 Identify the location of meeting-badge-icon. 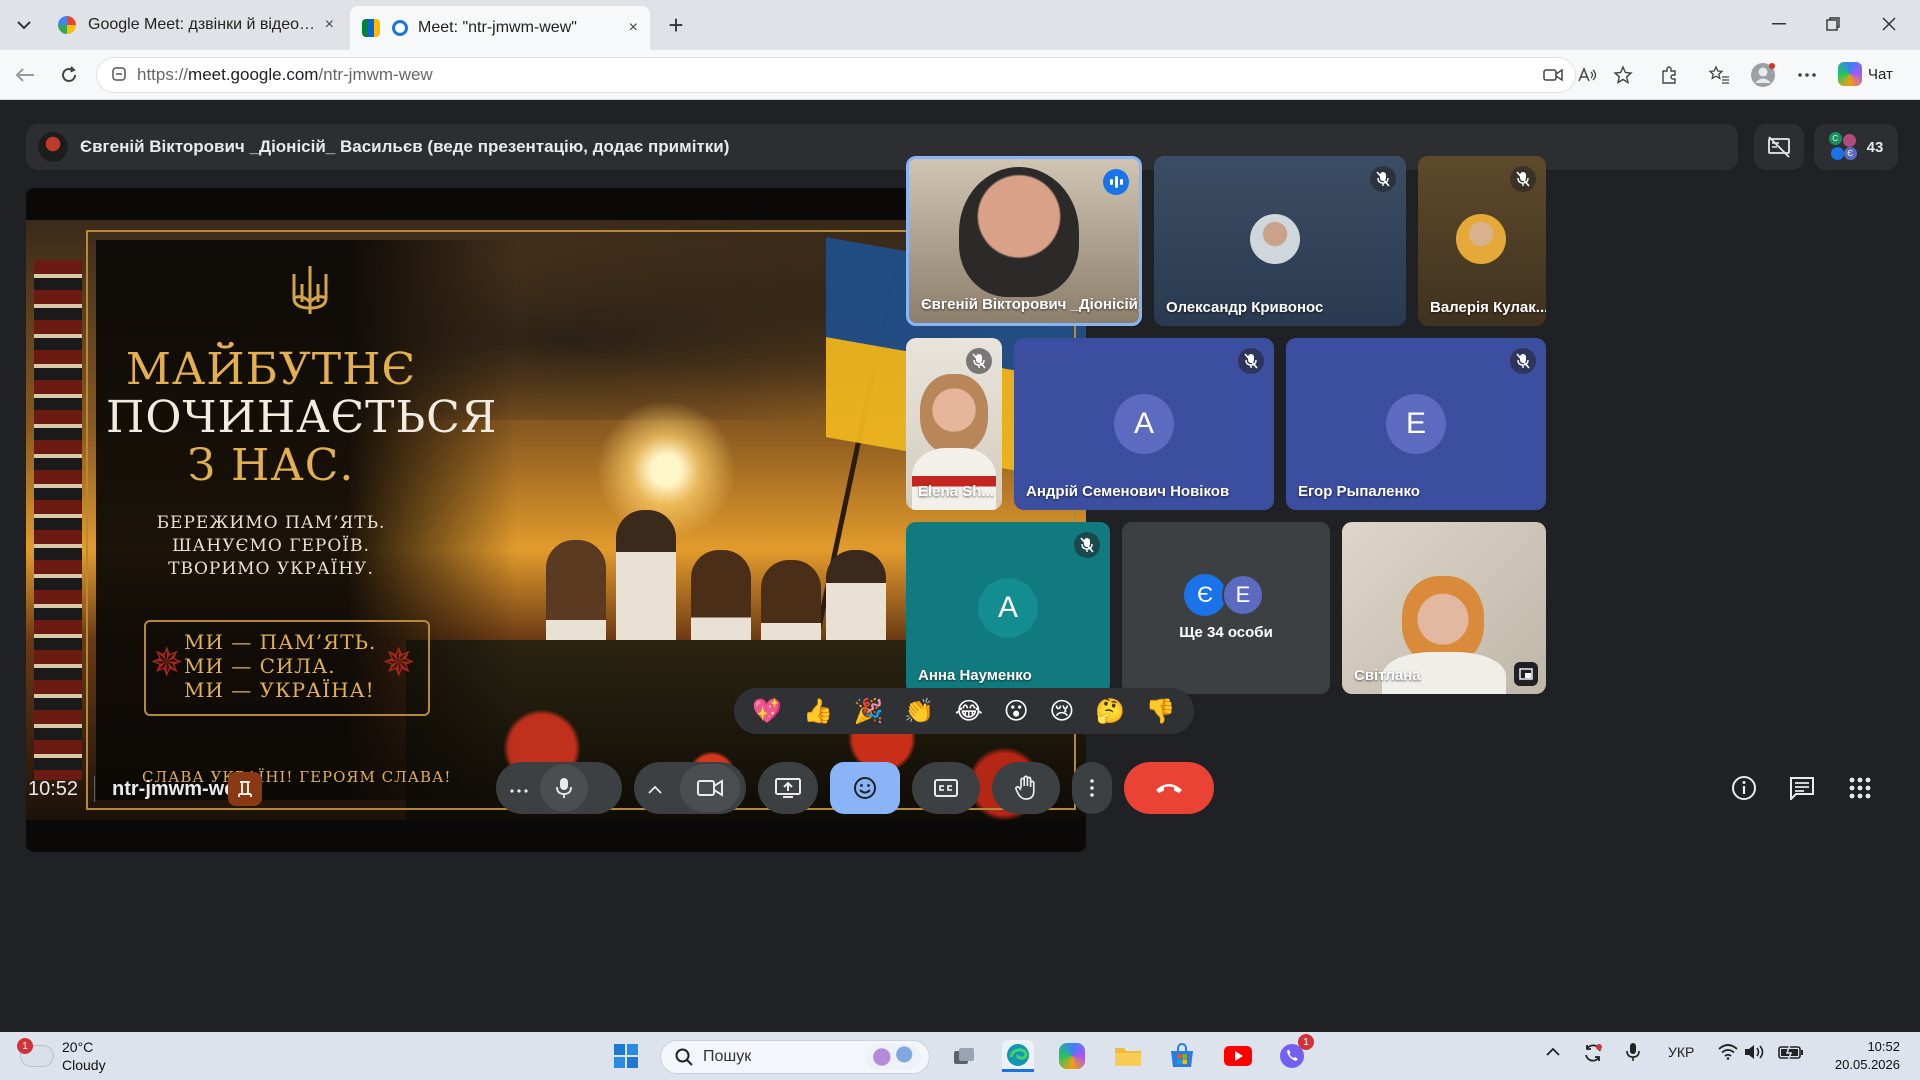
(245, 789).